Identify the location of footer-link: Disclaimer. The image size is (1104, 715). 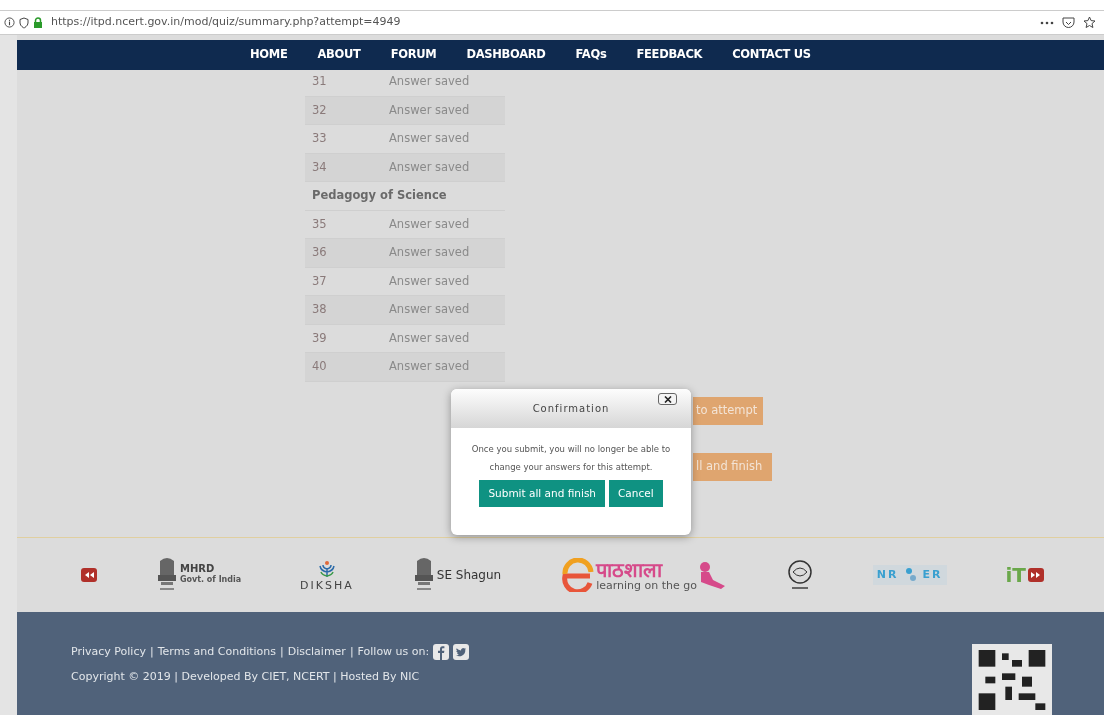
(316, 652).